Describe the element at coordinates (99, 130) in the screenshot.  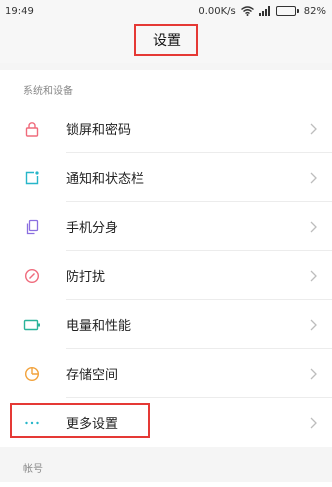
I see `settings-item-label: 锁屏和密码` at that location.